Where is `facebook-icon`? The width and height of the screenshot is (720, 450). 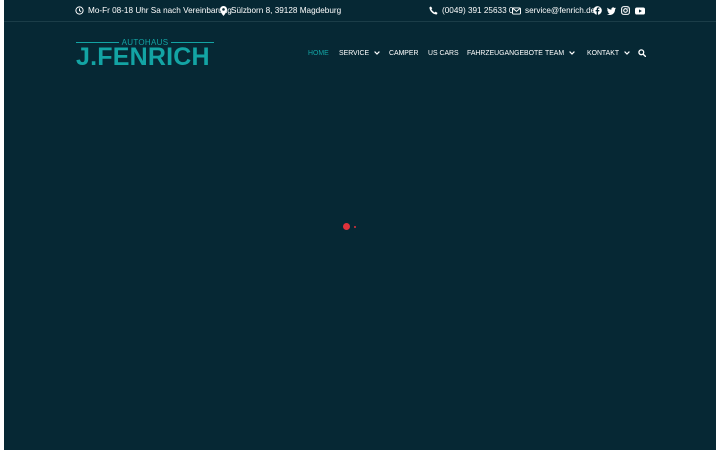
facebook-icon is located at coordinates (597, 10).